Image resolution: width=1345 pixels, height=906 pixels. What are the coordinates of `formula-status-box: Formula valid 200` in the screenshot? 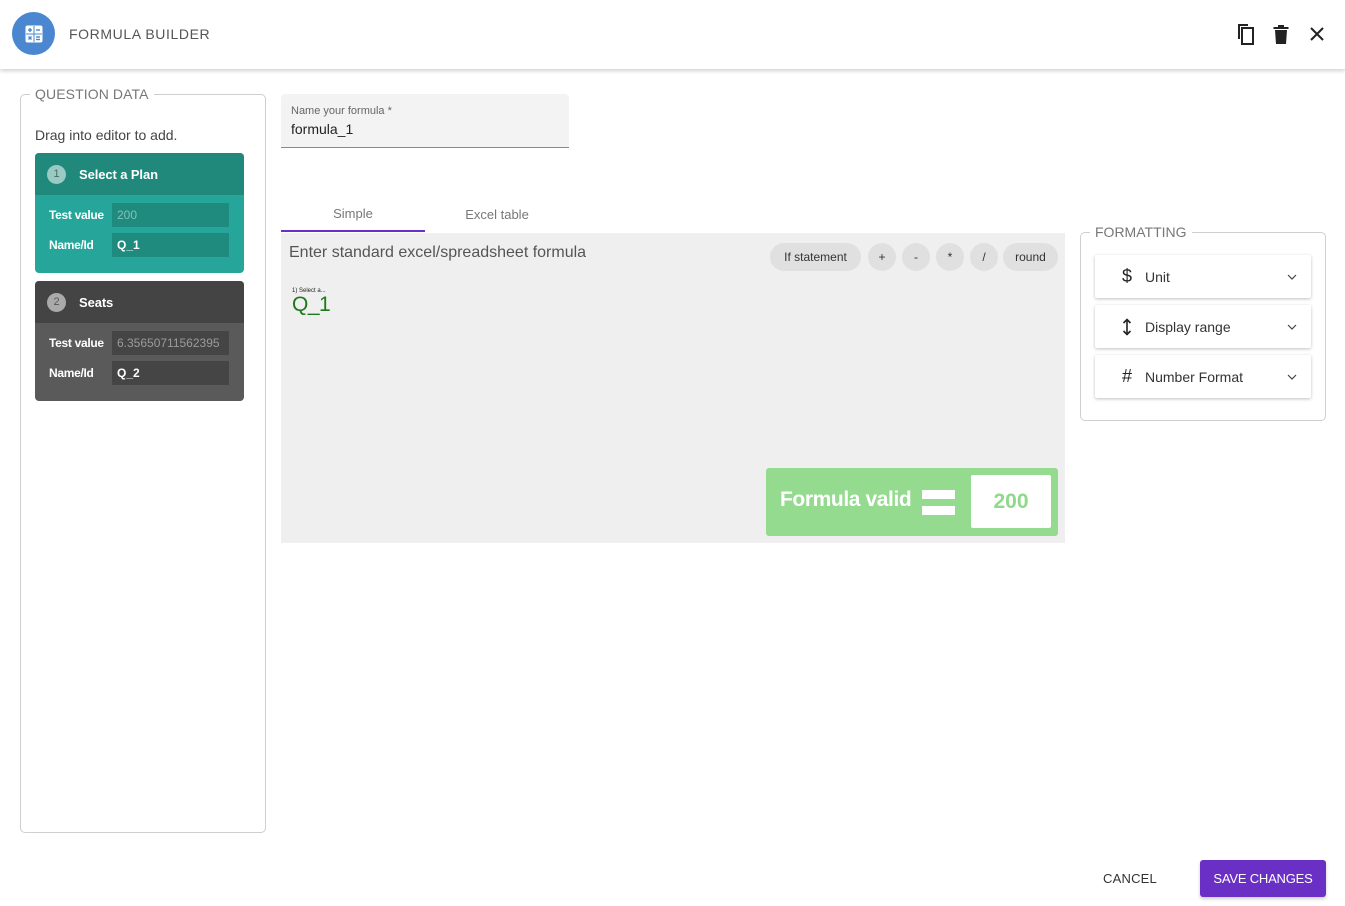 It's located at (912, 502).